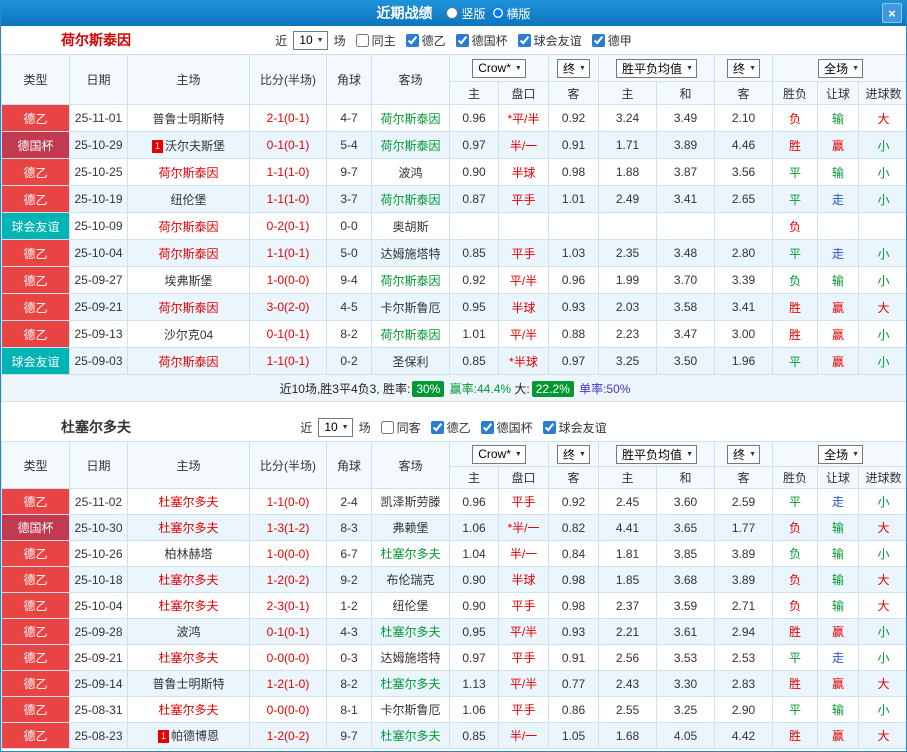 Image resolution: width=907 pixels, height=752 pixels. I want to click on horizontal-radio-input, so click(497, 13).